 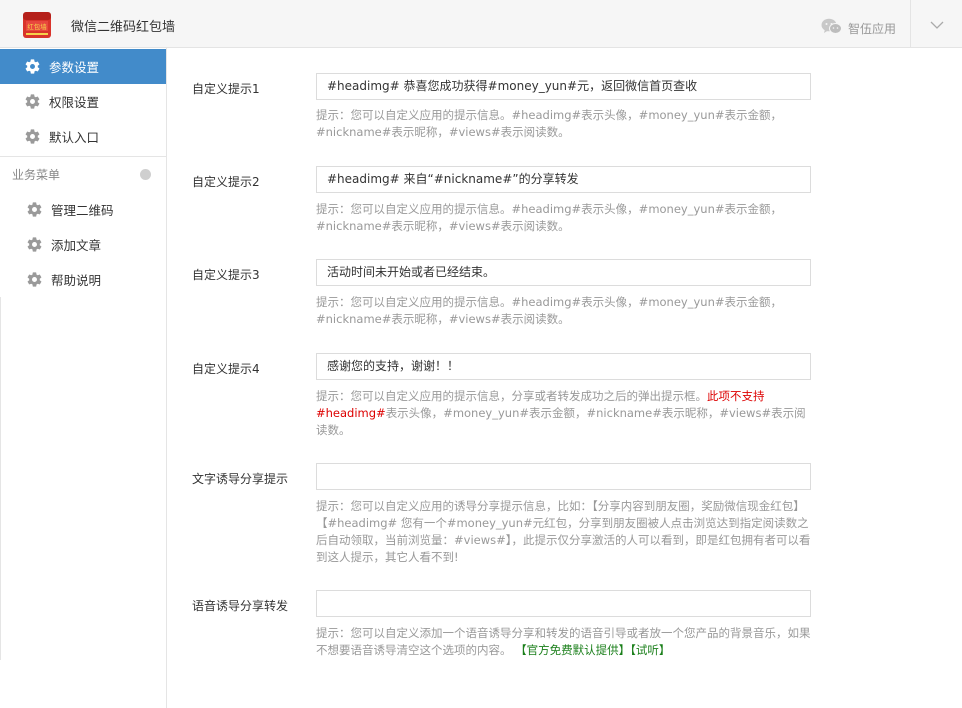 I want to click on sidebar-item-params: 参数设置, so click(x=83, y=66).